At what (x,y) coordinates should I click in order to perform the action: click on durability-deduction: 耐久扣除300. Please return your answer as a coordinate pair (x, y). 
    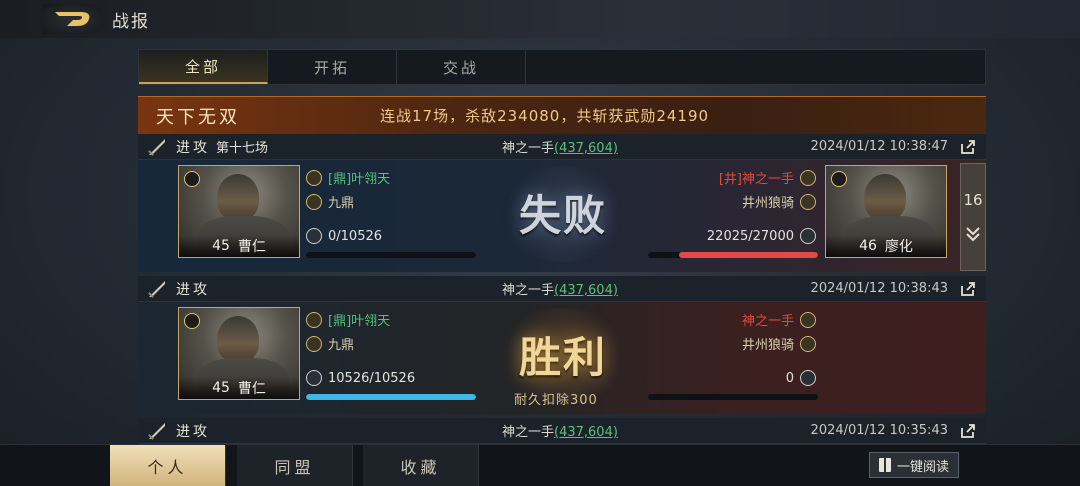
    Looking at the image, I should click on (556, 400).